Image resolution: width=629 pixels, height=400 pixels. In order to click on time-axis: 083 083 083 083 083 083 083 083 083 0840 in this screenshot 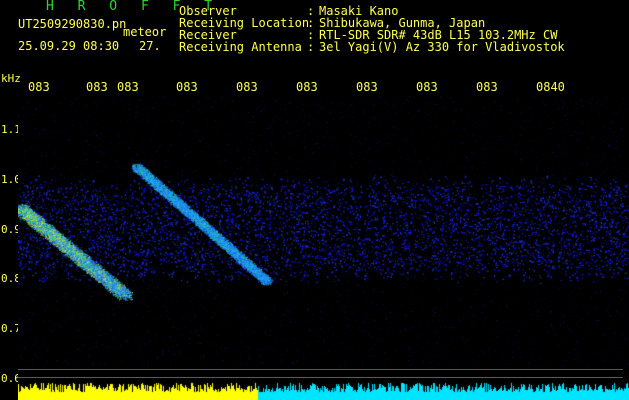, I will do `click(314, 87)`.